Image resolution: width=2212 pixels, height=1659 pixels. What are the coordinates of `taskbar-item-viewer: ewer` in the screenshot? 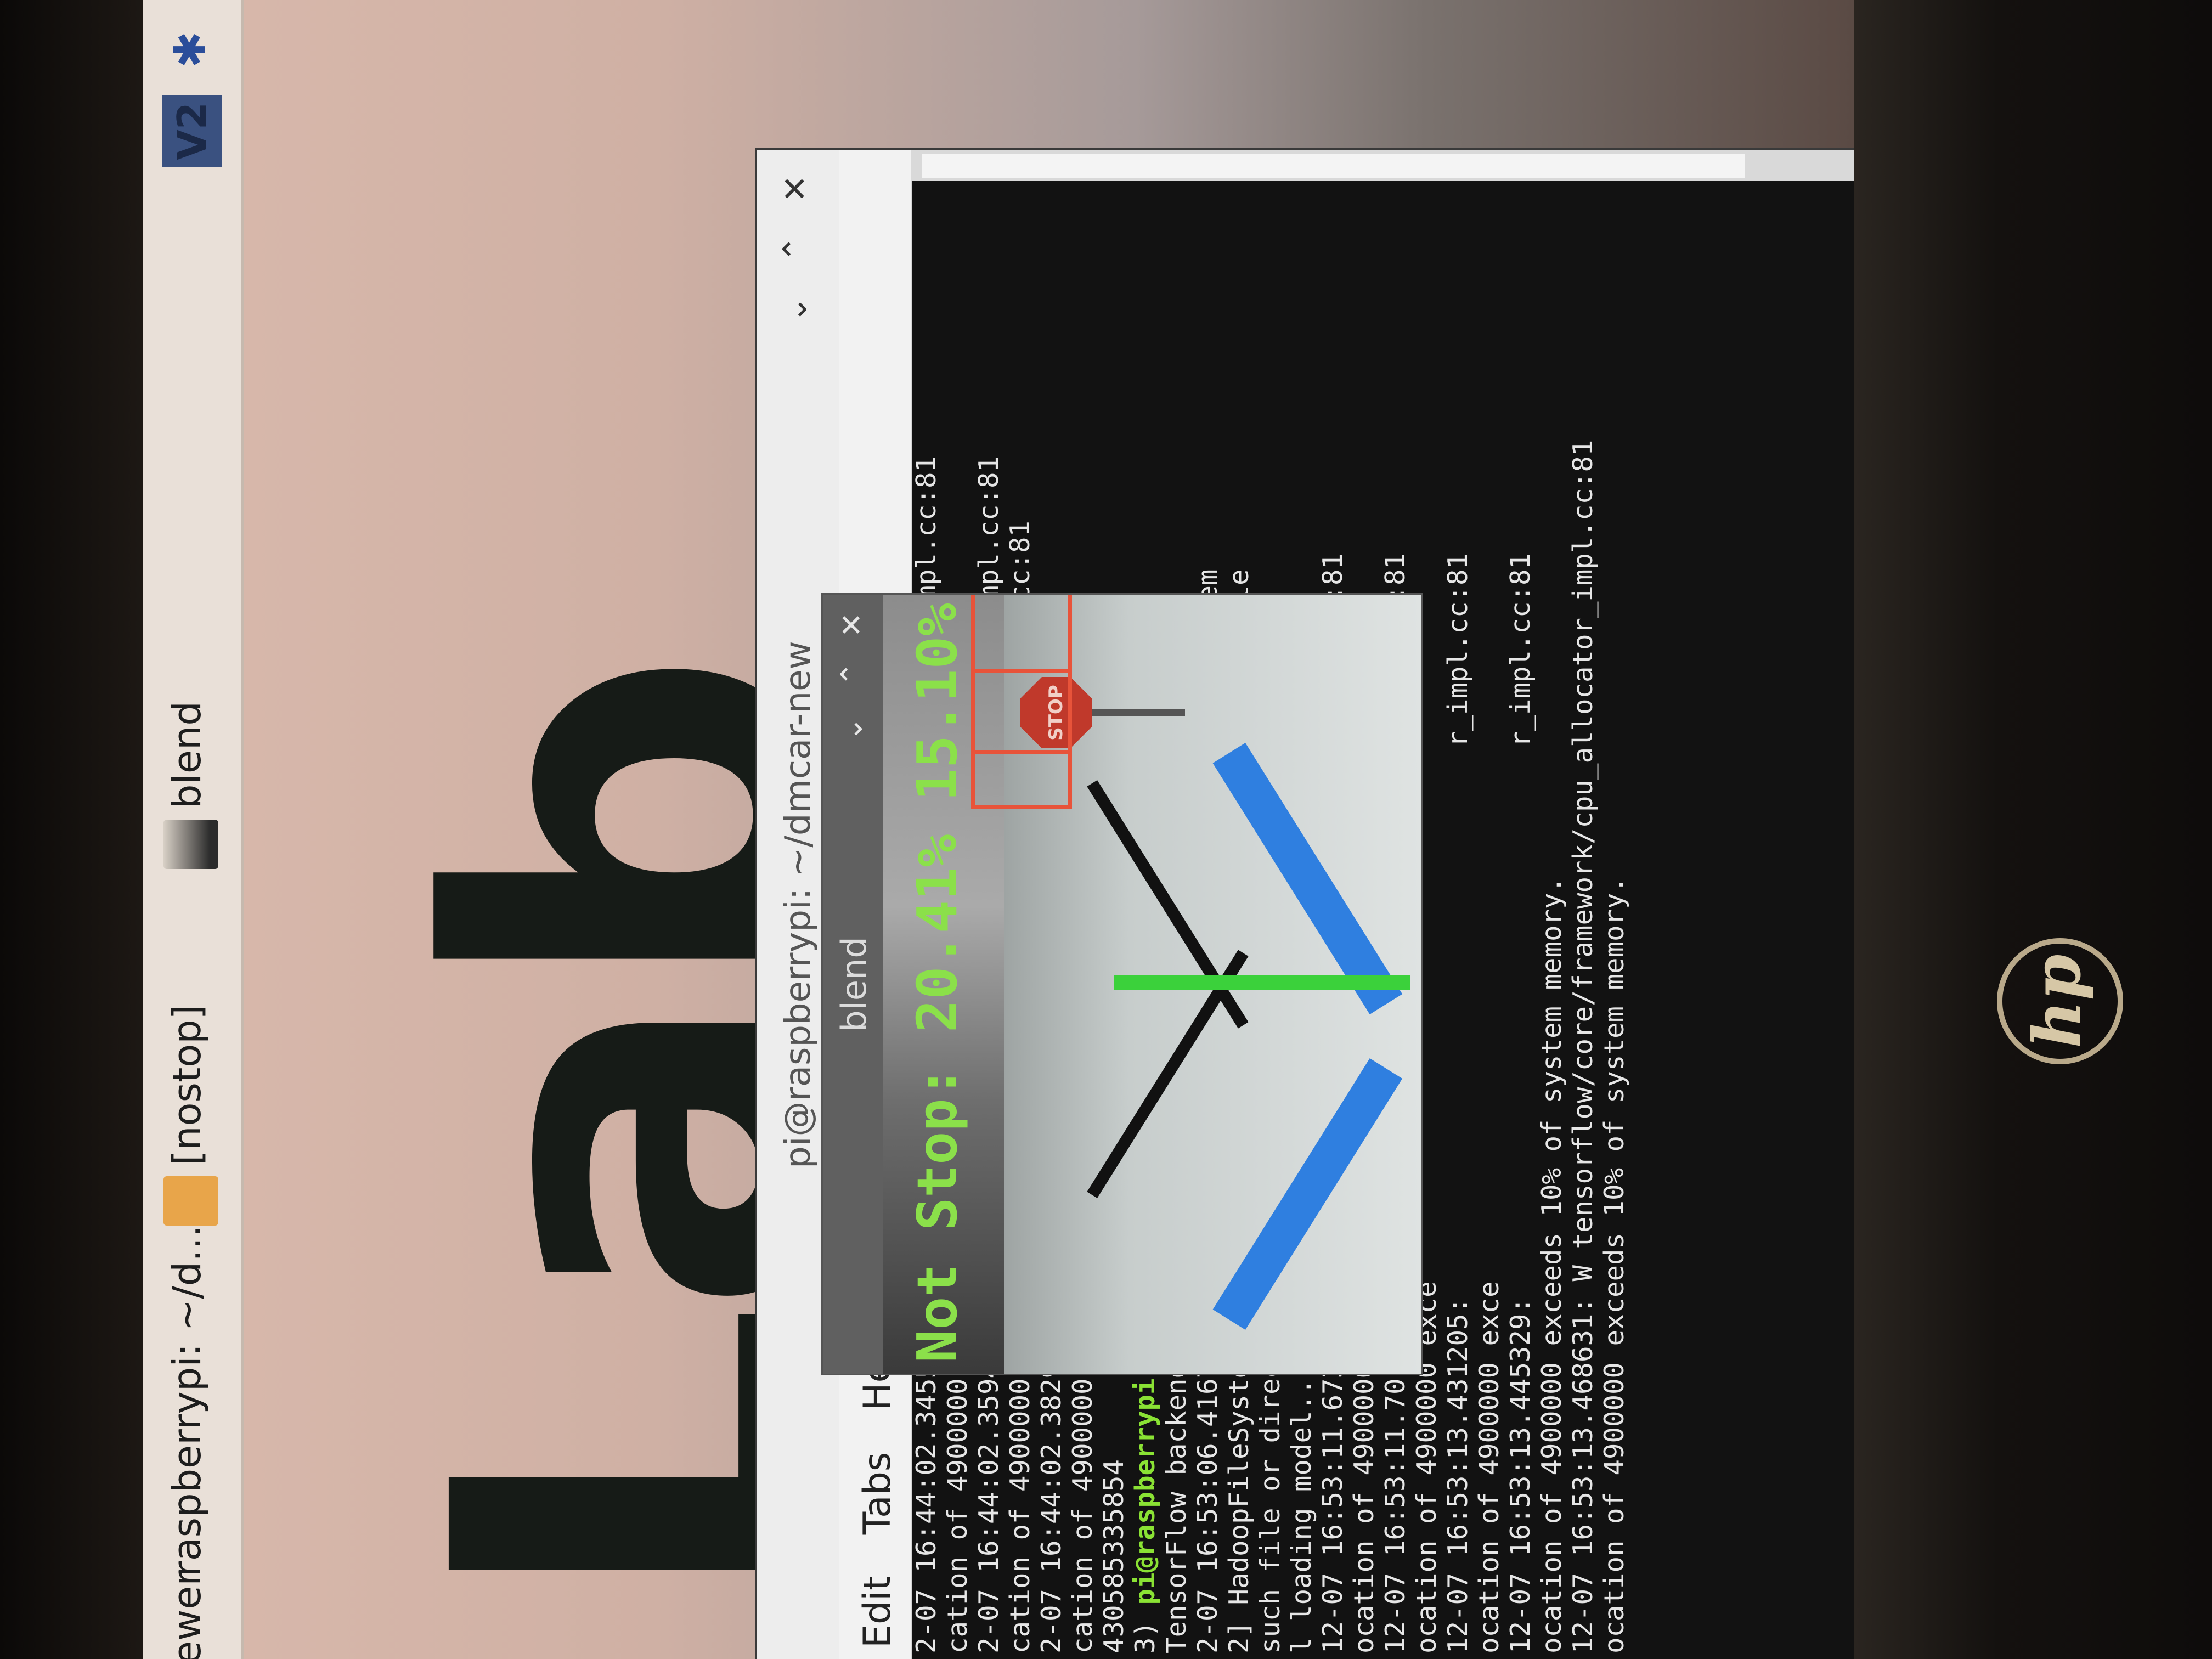 It's located at (188, 1614).